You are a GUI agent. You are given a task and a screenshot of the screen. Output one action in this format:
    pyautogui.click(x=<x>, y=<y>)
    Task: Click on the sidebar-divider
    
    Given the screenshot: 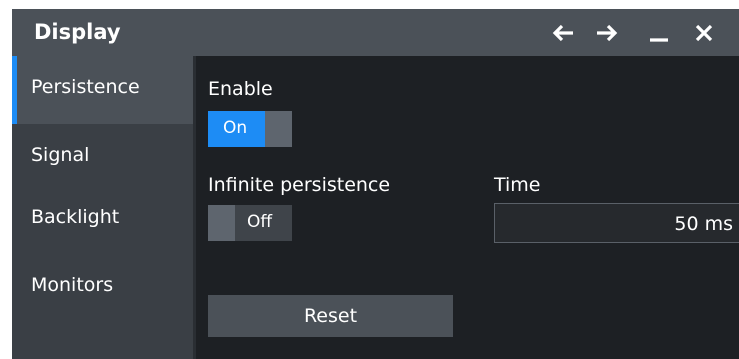 What is the action you would take?
    pyautogui.click(x=194, y=207)
    